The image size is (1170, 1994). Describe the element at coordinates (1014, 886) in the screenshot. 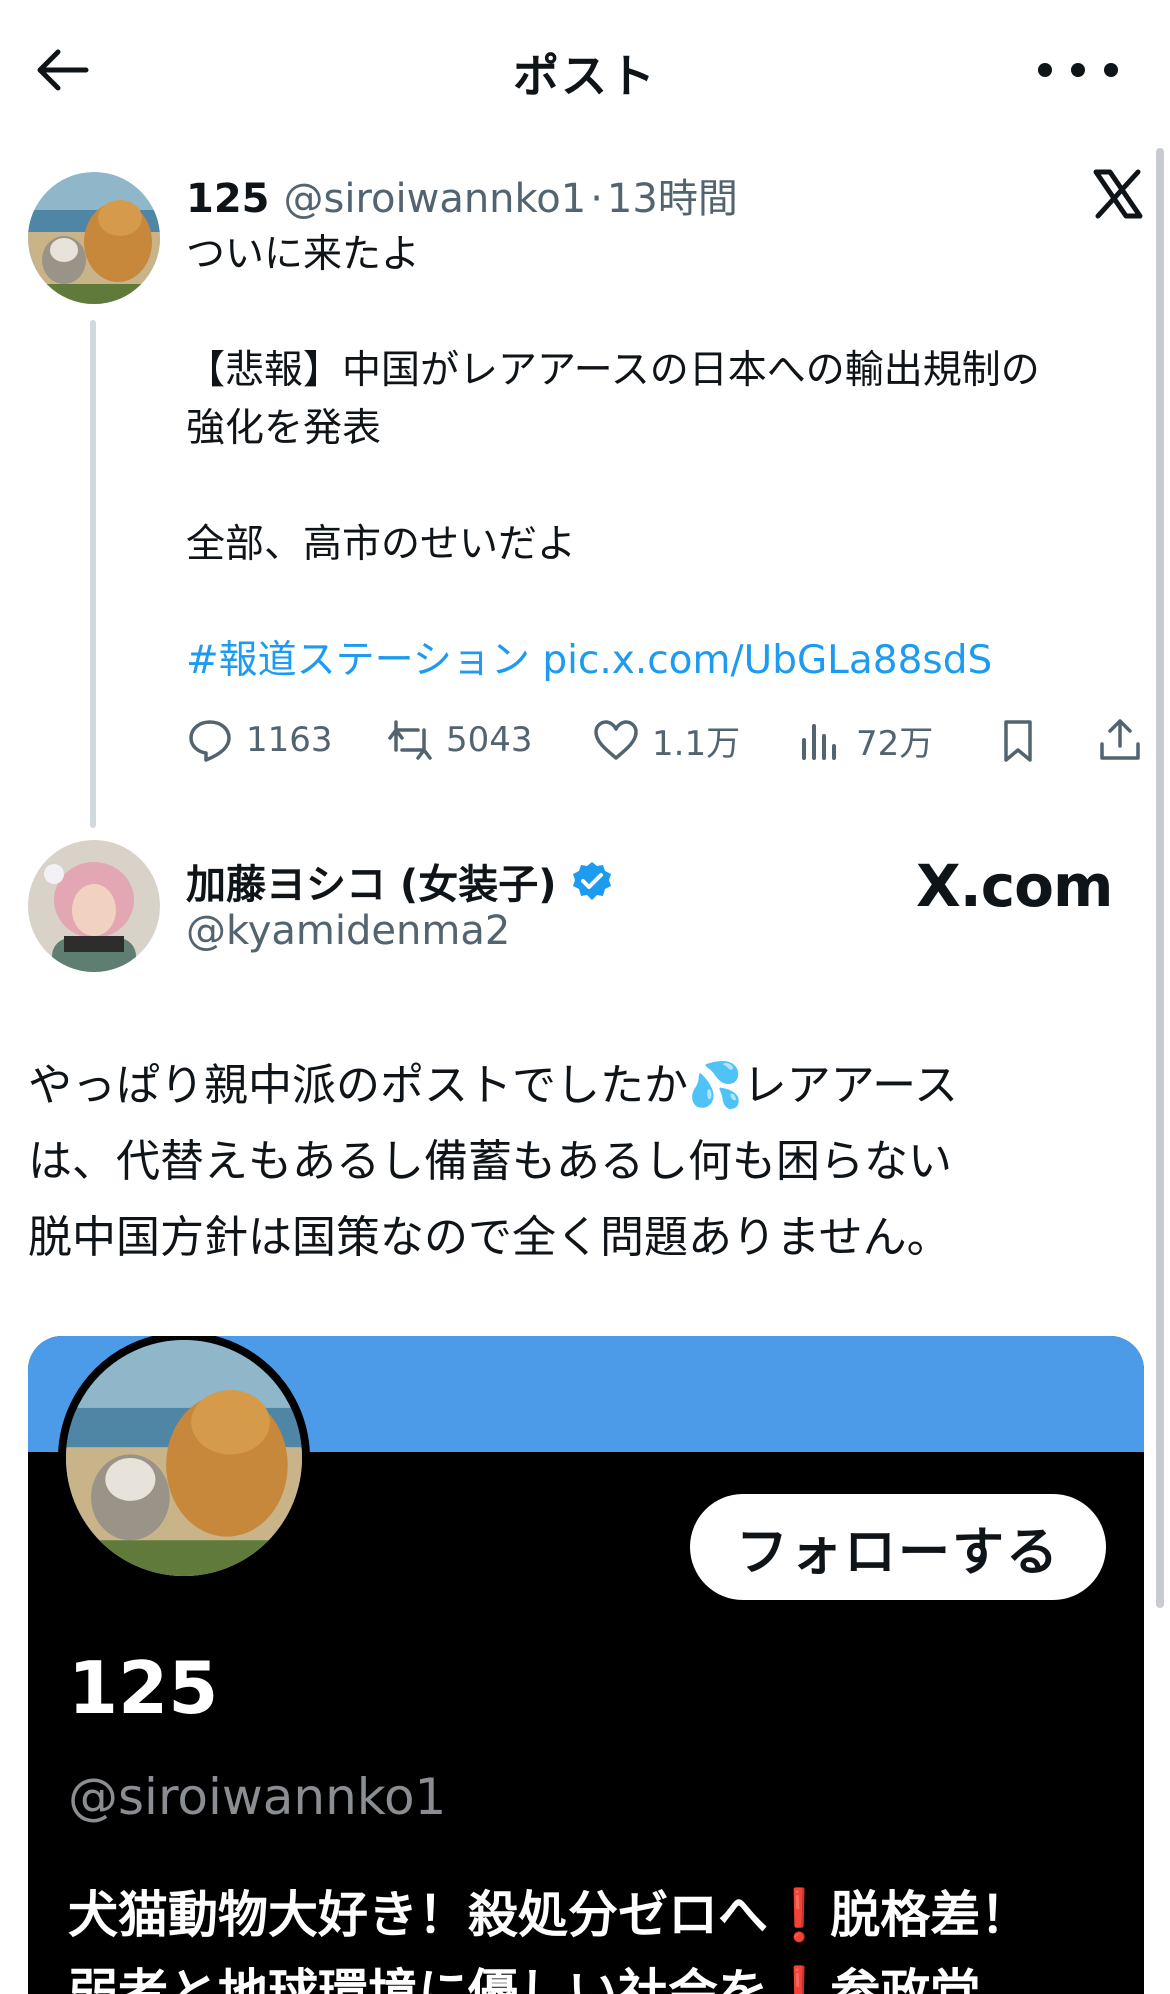

I see `source-label: X.com` at that location.